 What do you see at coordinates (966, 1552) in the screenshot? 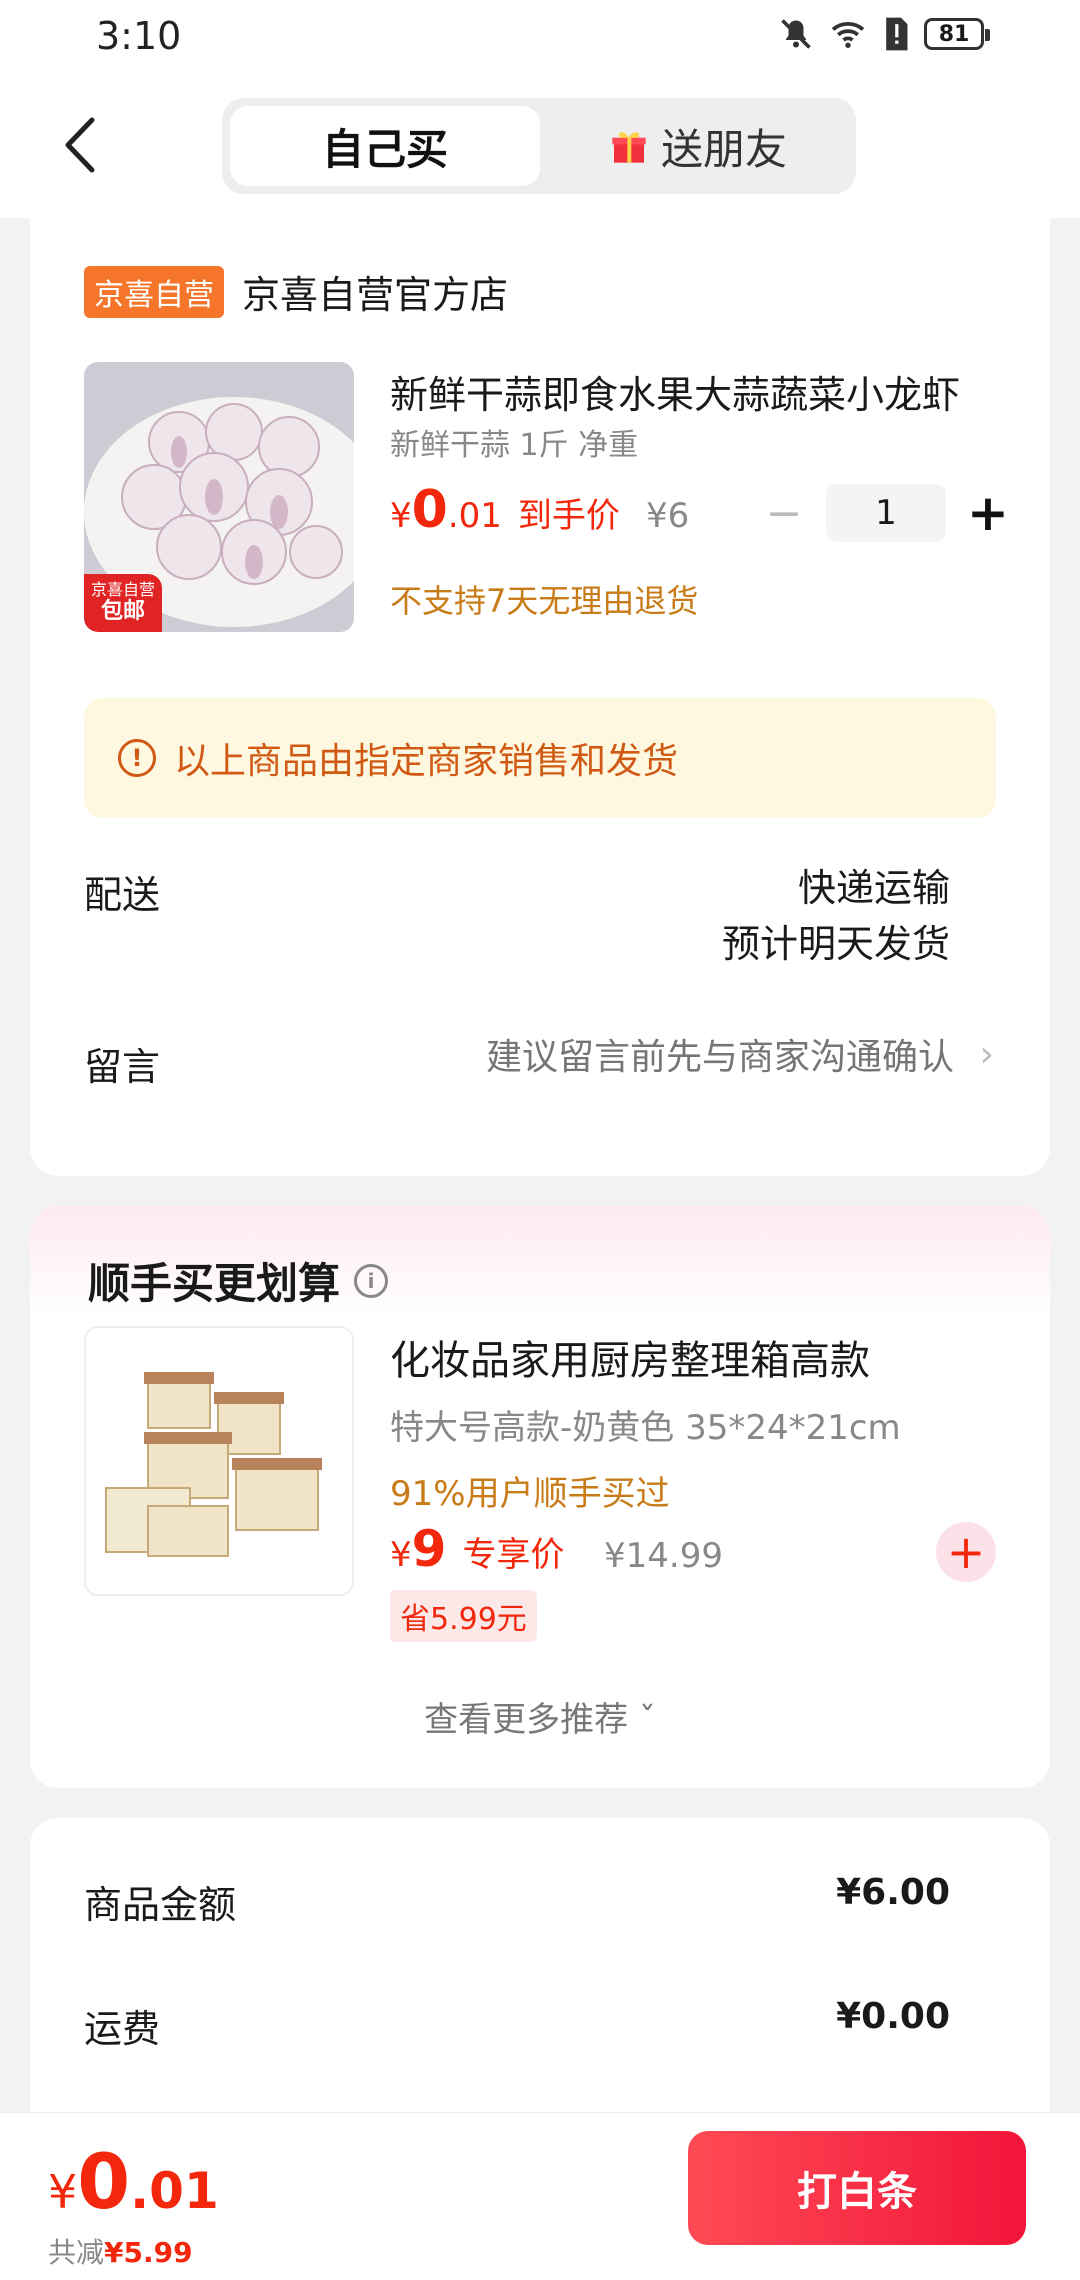
I see `add-recommend-button: +` at bounding box center [966, 1552].